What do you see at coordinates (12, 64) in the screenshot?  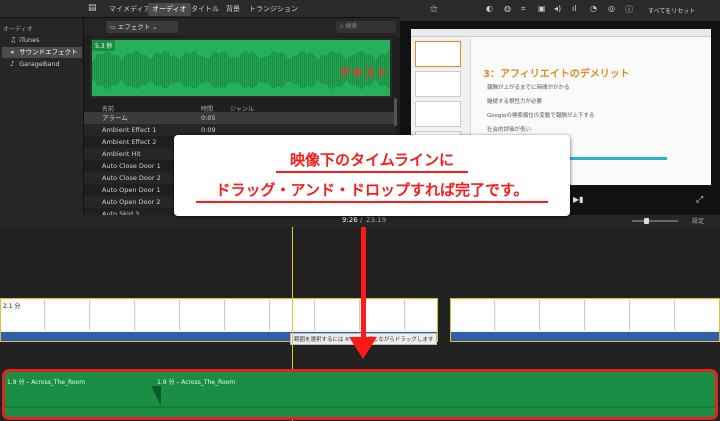 I see `guitar-icon: ♪` at bounding box center [12, 64].